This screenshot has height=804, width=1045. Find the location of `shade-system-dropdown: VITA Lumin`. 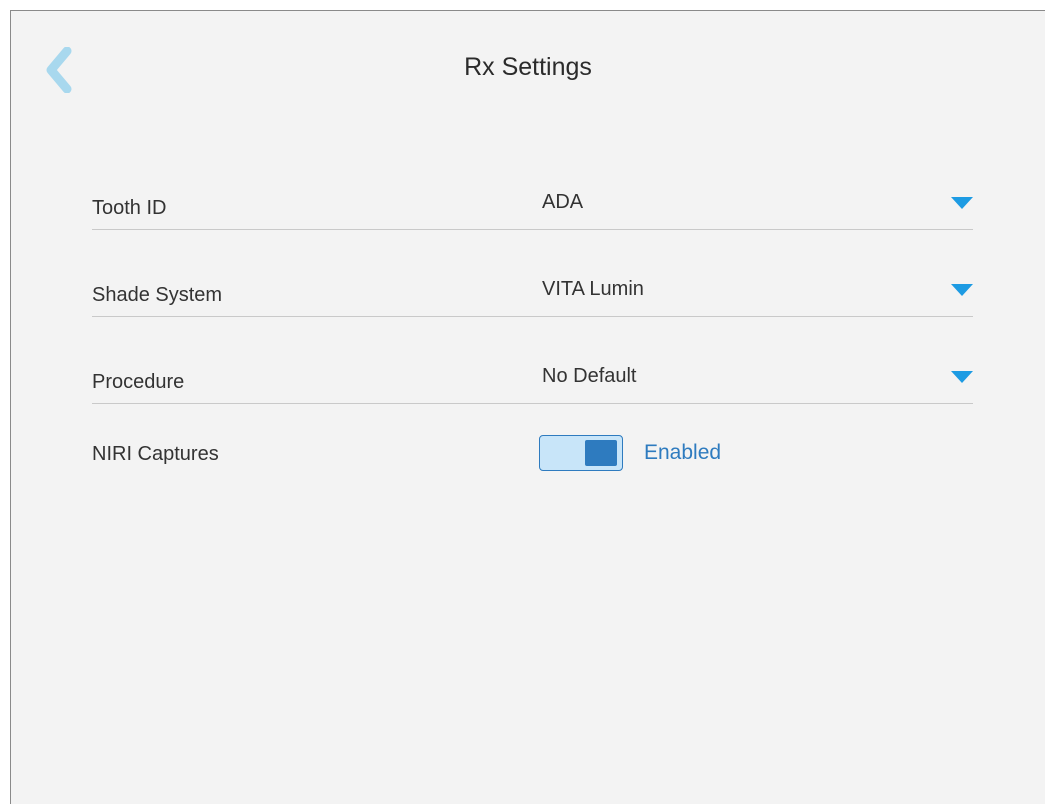

shade-system-dropdown: VITA Lumin is located at coordinates (757, 295).